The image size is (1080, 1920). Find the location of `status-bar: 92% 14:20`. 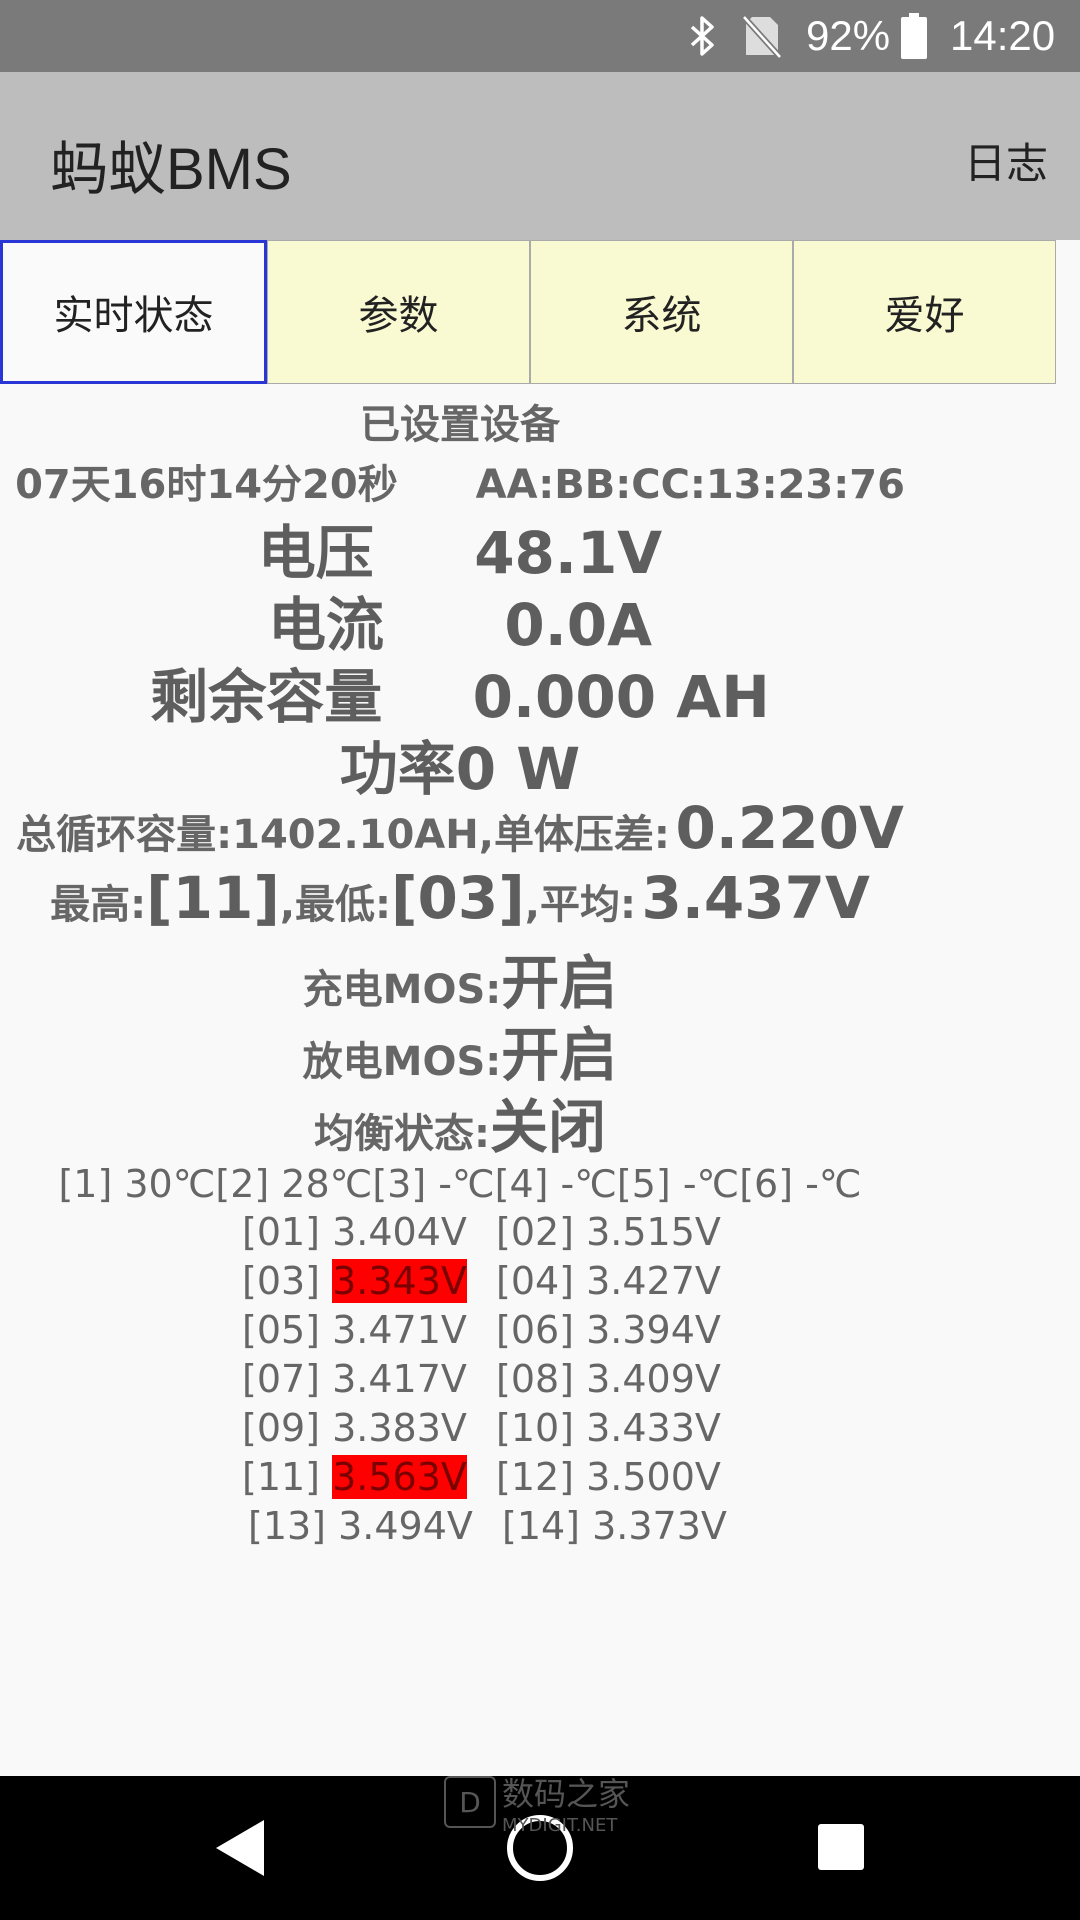

status-bar: 92% 14:20 is located at coordinates (540, 36).